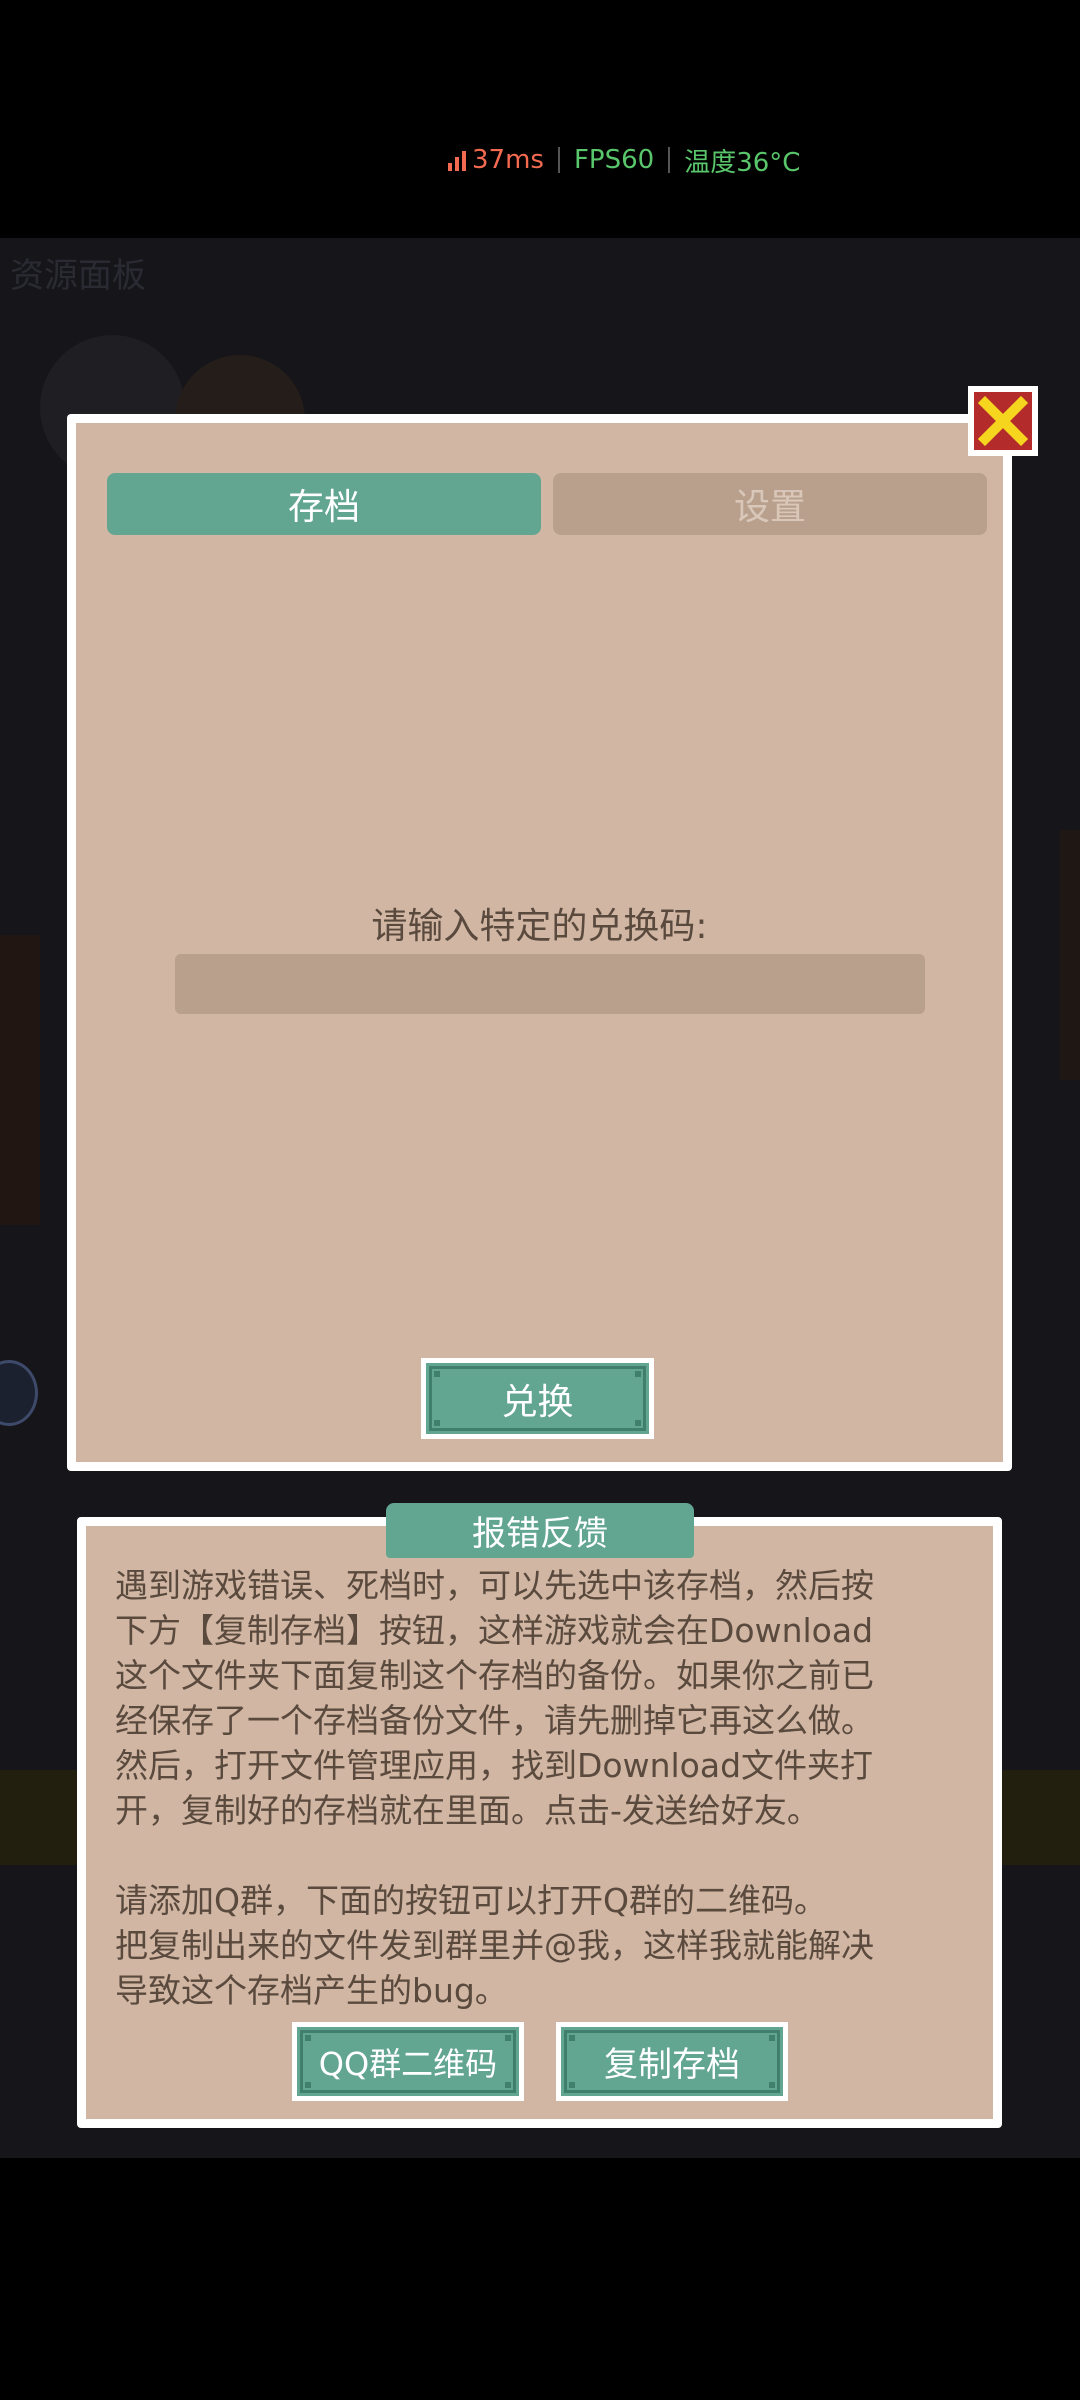 The image size is (1080, 2400). I want to click on feedback-line: 下方【复制存档】按钮，这样游戏就会在Download, so click(494, 1630).